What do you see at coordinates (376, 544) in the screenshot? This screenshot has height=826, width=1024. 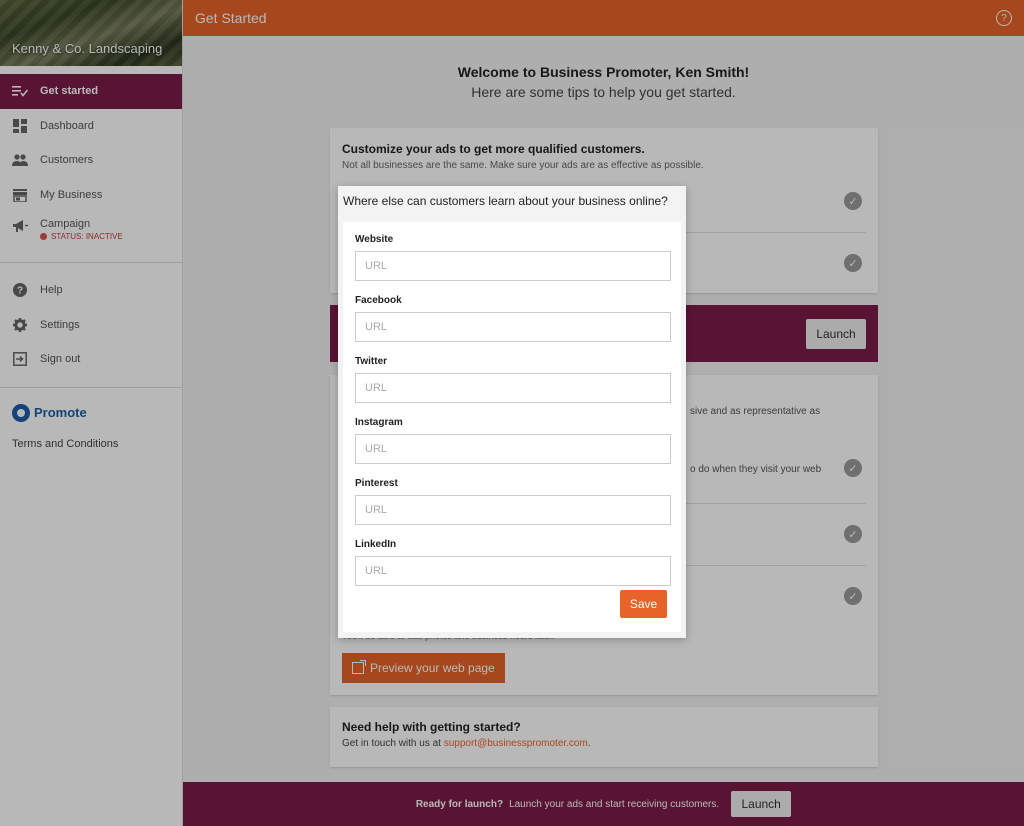 I see `field-label: LinkedIn` at bounding box center [376, 544].